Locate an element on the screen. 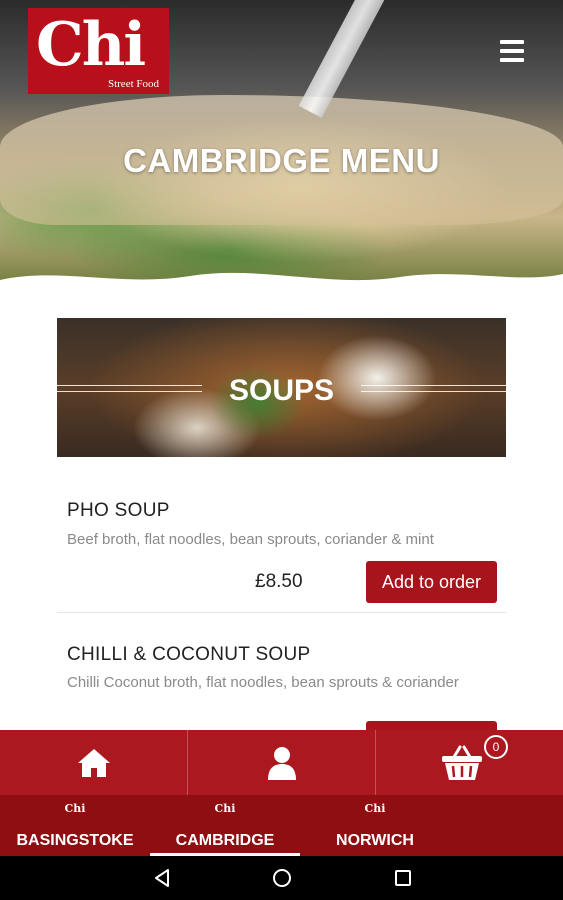  basket-button: 0 is located at coordinates (469, 762).